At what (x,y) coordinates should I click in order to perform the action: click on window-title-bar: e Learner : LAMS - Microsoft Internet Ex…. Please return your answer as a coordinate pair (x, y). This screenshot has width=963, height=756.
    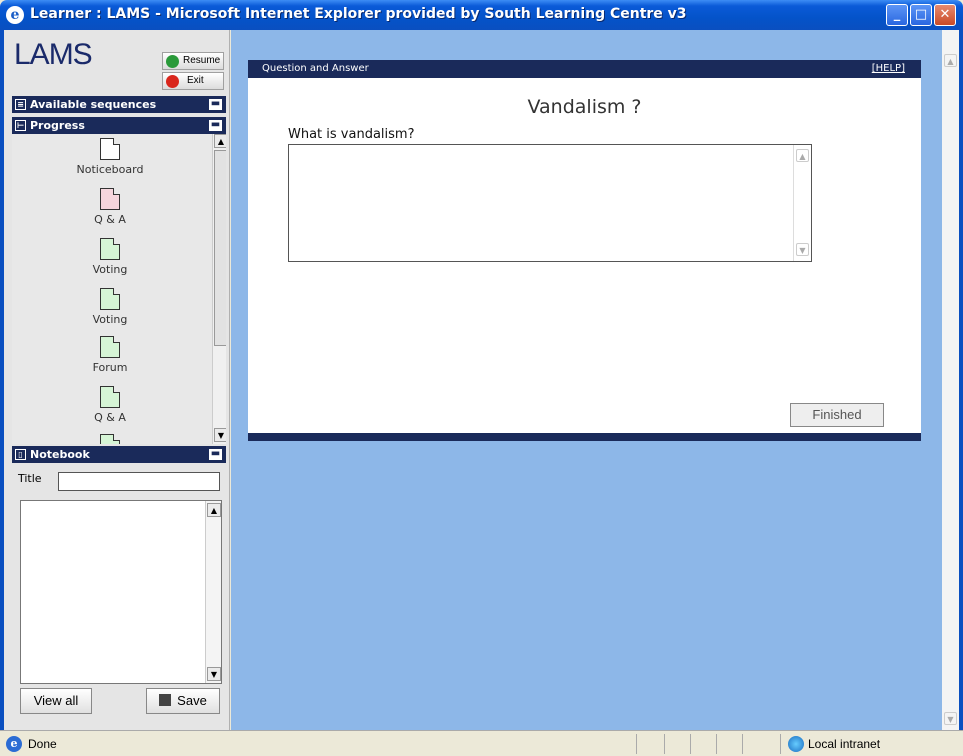
    Looking at the image, I should click on (481, 15).